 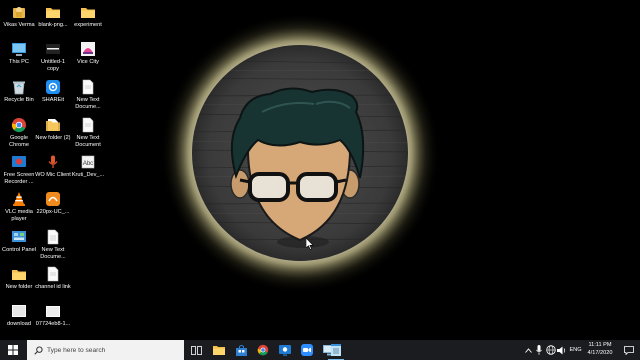 I want to click on desktop-icon-vice-city: Vice City, so click(x=88, y=53).